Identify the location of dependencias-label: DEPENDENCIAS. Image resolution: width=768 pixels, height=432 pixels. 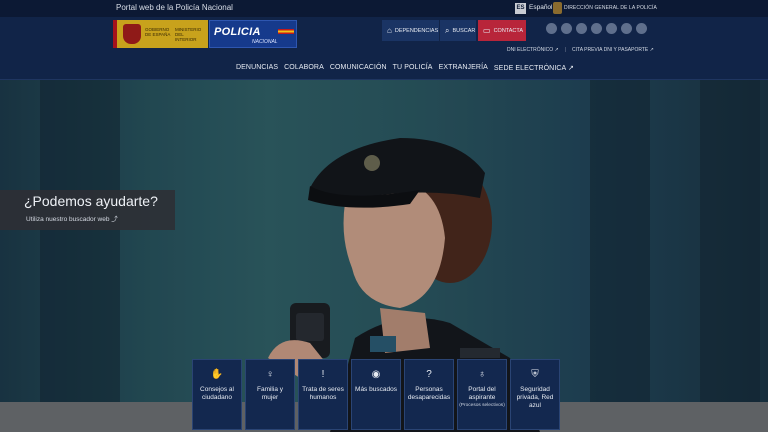
(416, 30).